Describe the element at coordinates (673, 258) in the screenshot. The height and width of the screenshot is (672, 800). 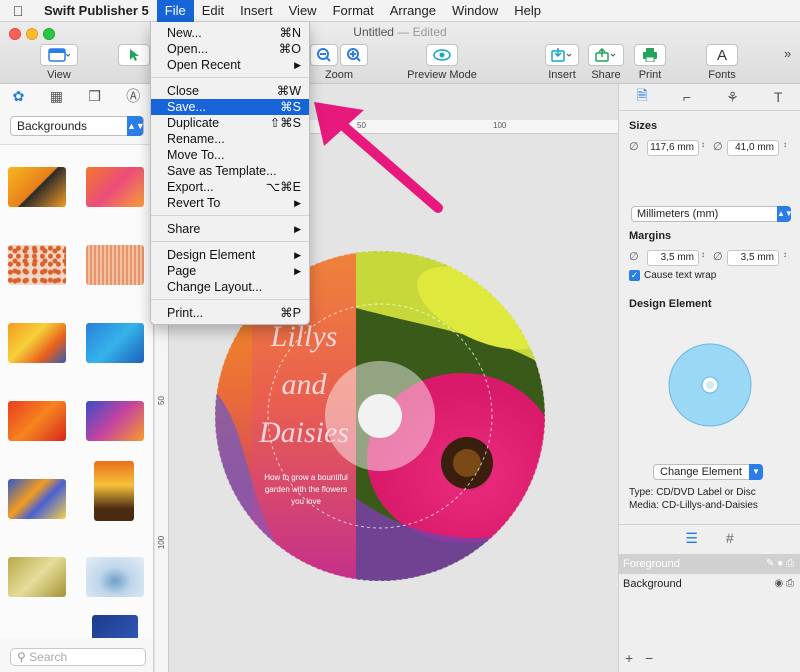
I see `margin-left-field: 3,5 mm` at that location.